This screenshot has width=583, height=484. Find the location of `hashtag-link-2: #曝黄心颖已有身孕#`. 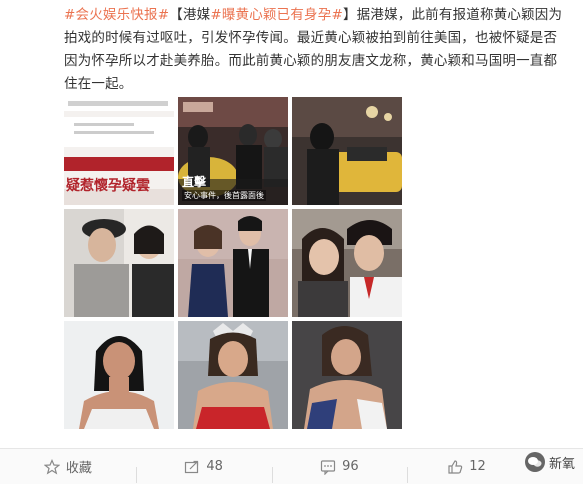

hashtag-link-2: #曝黄心颖已有身孕# is located at coordinates (276, 15).